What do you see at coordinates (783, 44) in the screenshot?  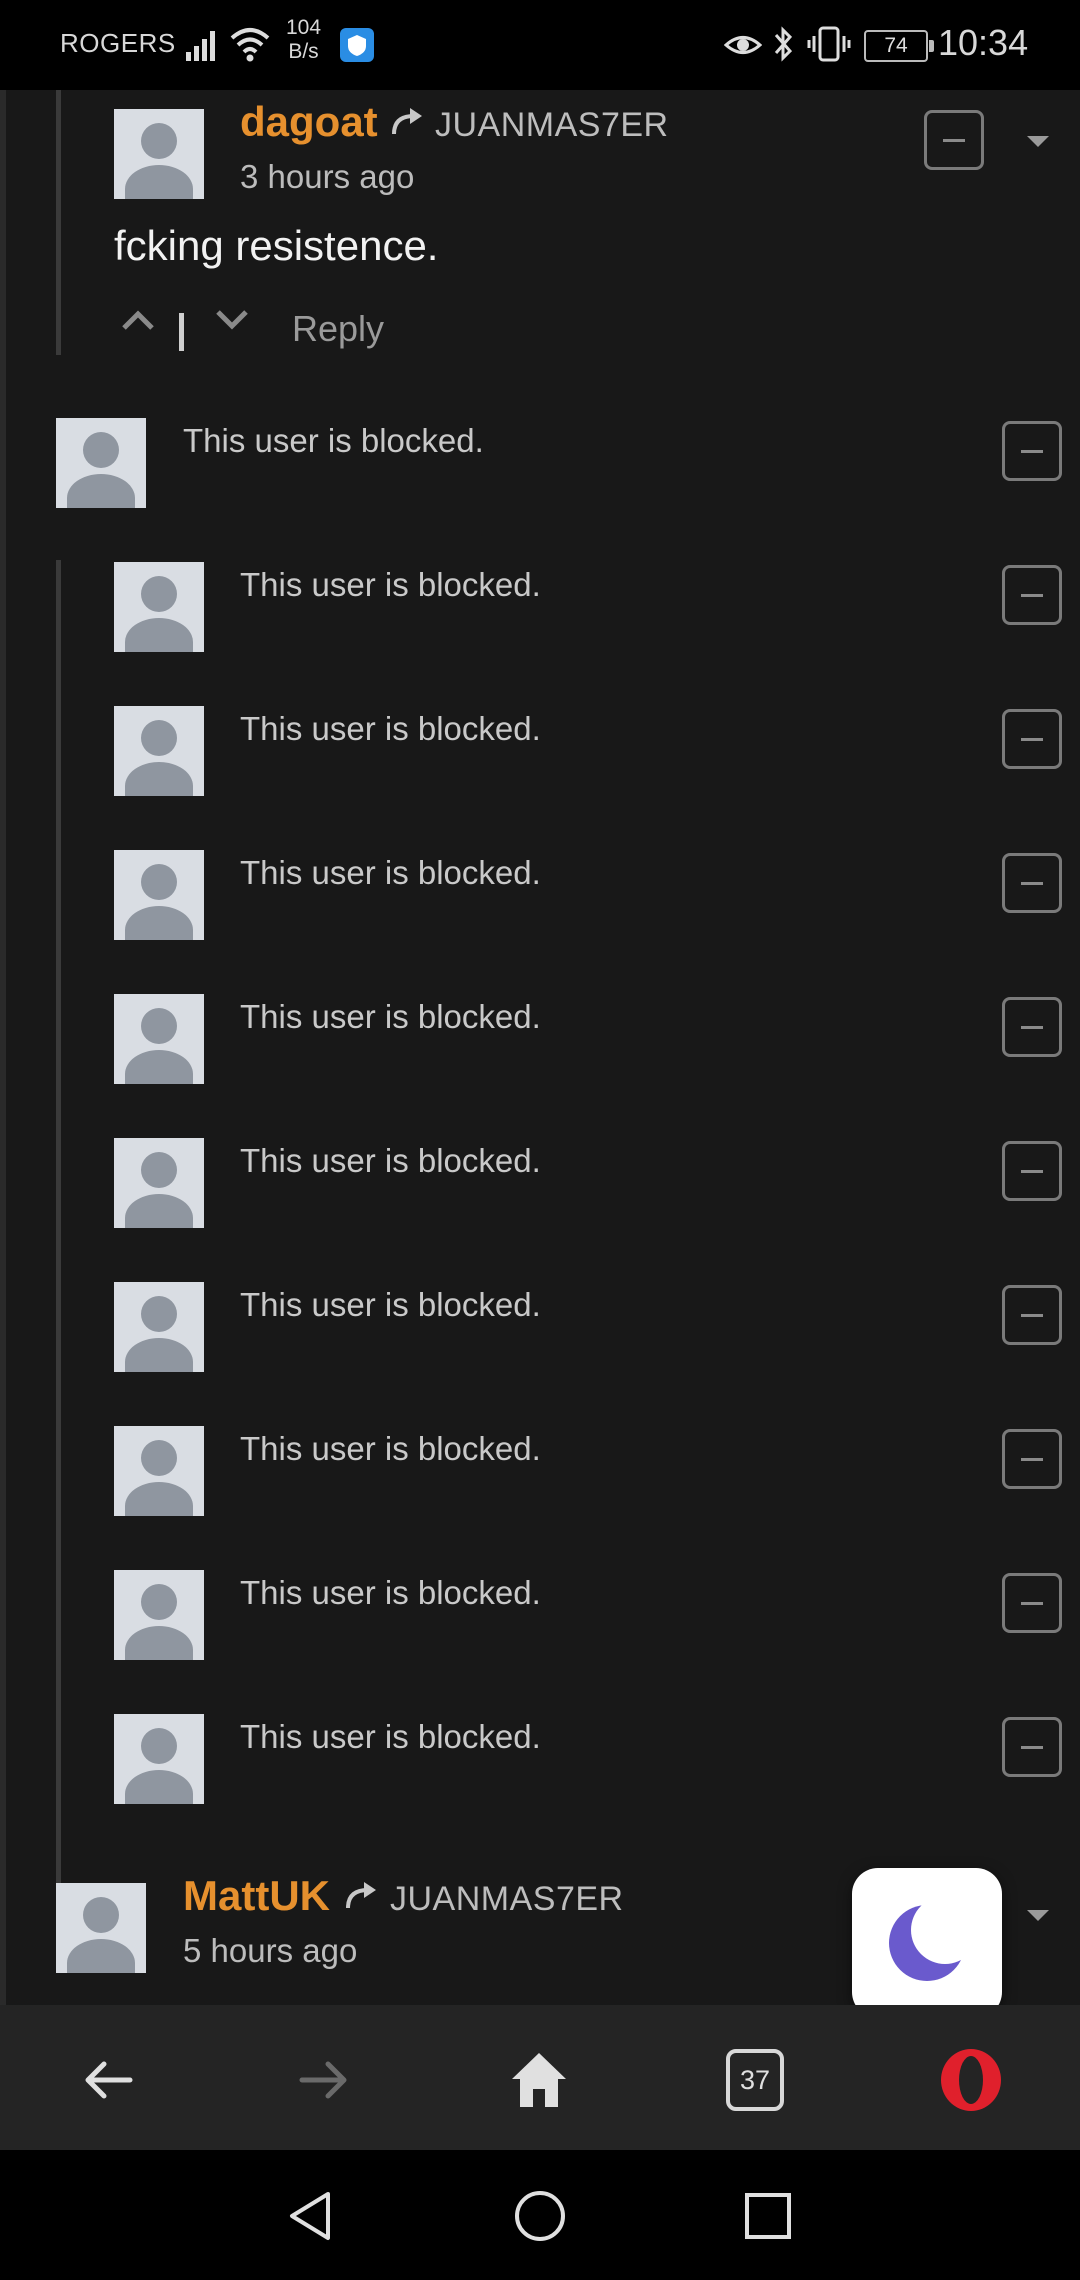 I see `bluetooth-icon` at bounding box center [783, 44].